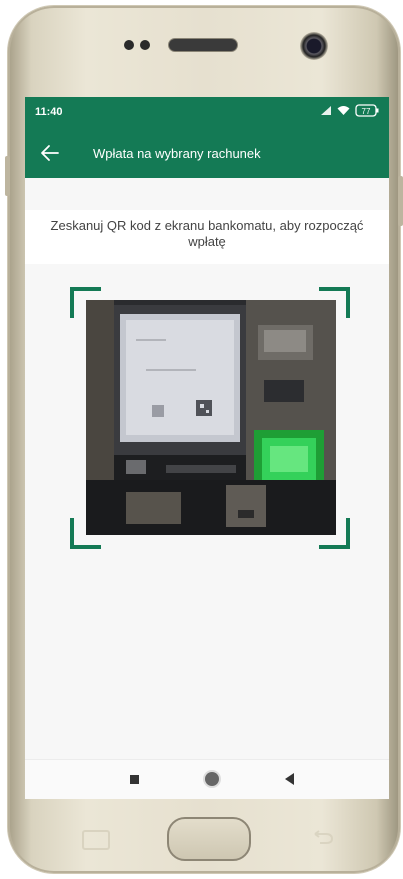  What do you see at coordinates (177, 153) in the screenshot?
I see `page-title: Wpłata na wybrany rachunek` at bounding box center [177, 153].